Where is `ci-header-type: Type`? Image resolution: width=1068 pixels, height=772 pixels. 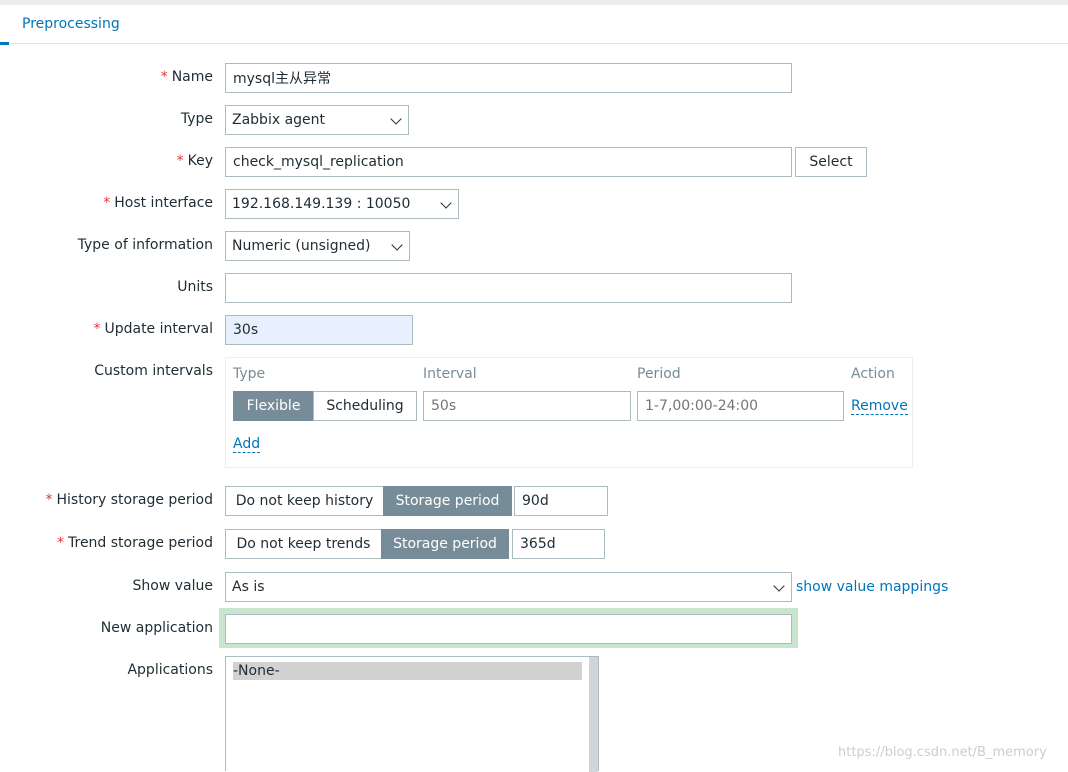
ci-header-type: Type is located at coordinates (249, 374).